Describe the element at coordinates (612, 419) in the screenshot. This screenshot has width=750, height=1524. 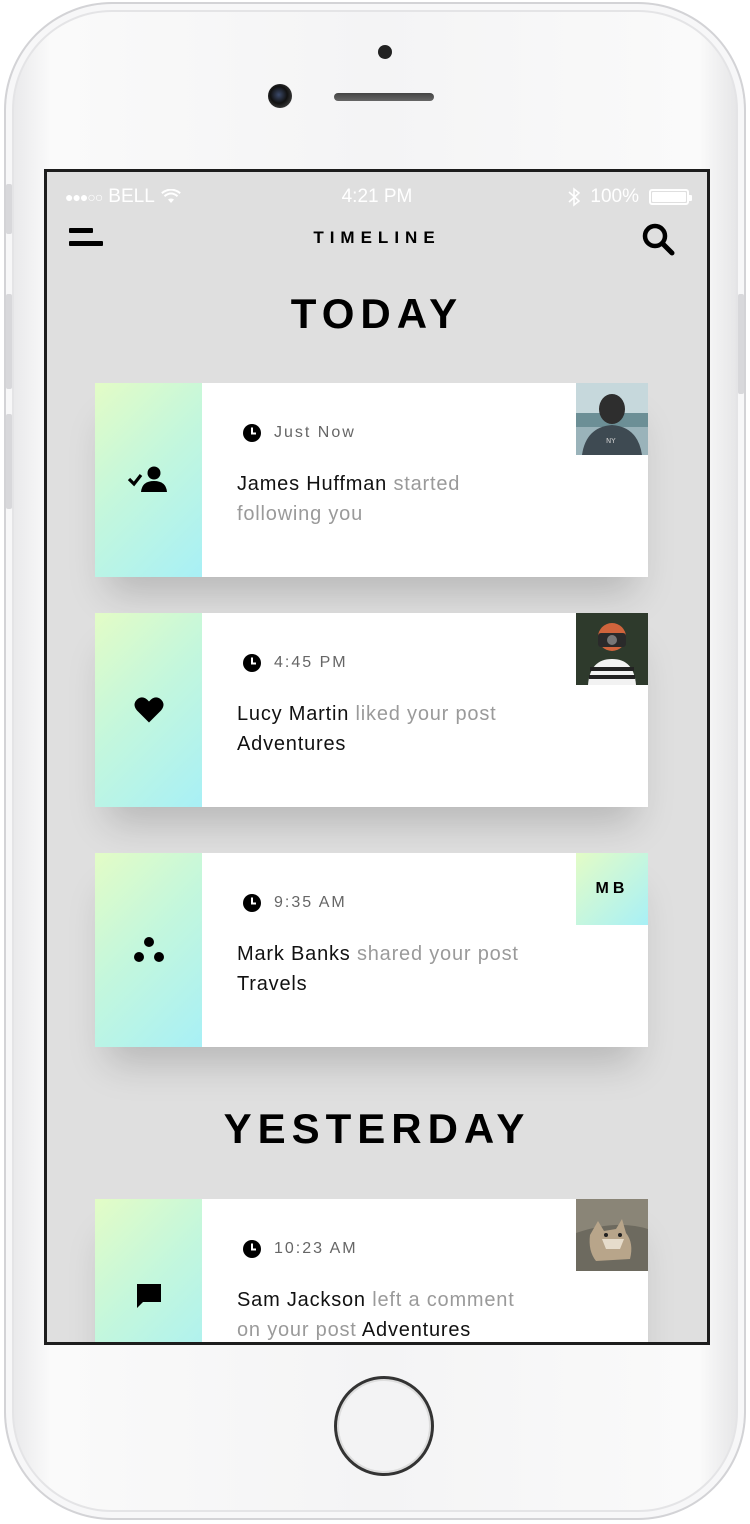
I see `avatar: NY` at that location.